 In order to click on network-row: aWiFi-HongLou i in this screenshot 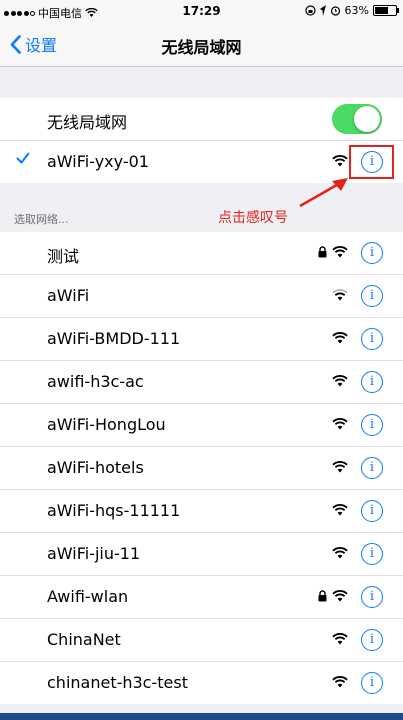, I will do `click(201, 425)`.